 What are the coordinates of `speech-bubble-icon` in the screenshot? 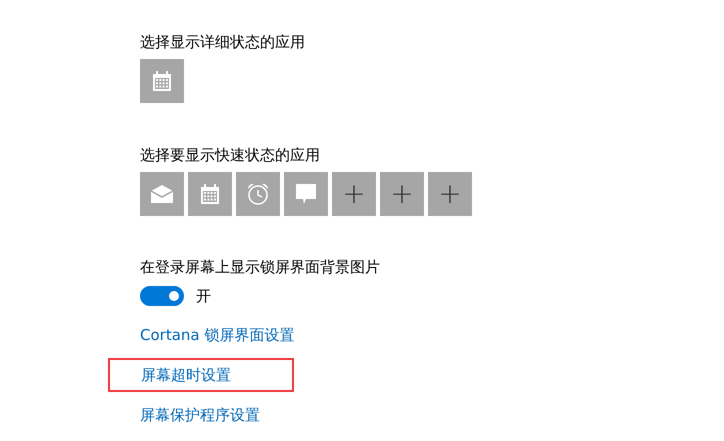 It's located at (306, 194).